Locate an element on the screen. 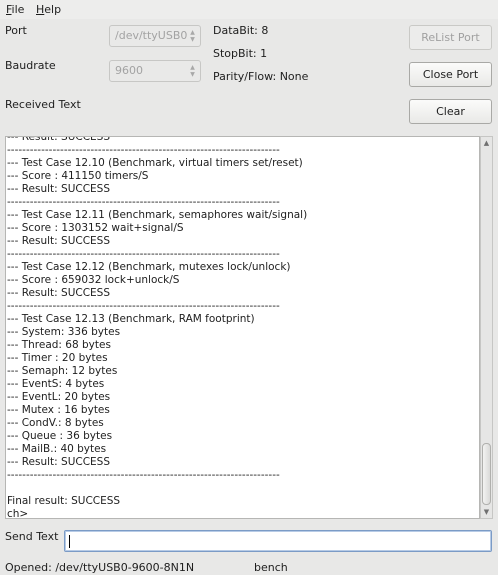 The height and width of the screenshot is (575, 498). send-text-input is located at coordinates (278, 541).